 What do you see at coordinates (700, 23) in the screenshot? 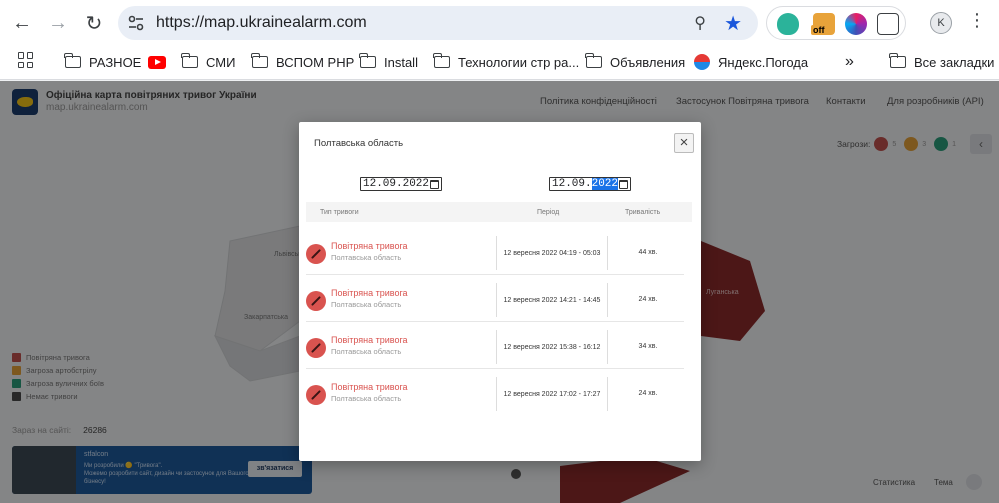
I see `zoom-icon: ⚲` at bounding box center [700, 23].